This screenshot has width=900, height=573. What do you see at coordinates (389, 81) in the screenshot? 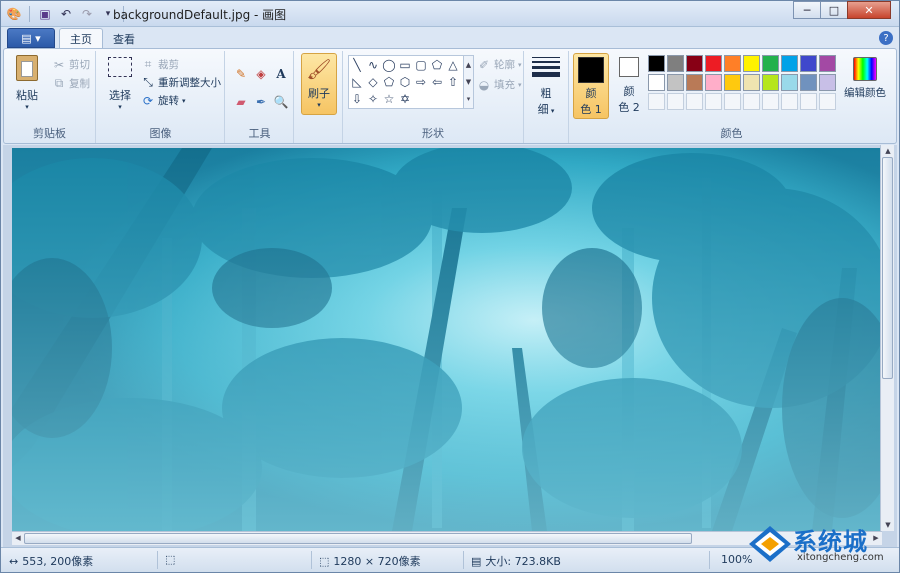
I see `pentagon-icon: ⬠` at bounding box center [389, 81].